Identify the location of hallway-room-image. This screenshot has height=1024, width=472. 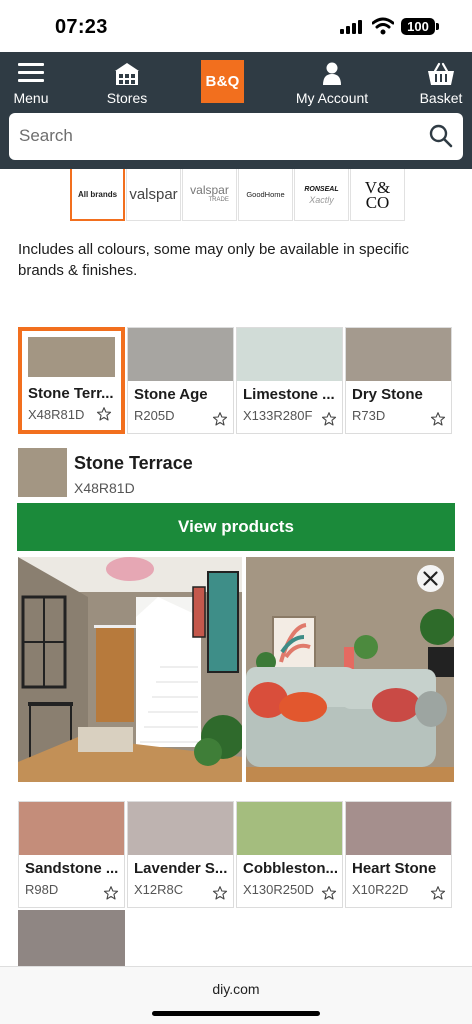
(130, 669).